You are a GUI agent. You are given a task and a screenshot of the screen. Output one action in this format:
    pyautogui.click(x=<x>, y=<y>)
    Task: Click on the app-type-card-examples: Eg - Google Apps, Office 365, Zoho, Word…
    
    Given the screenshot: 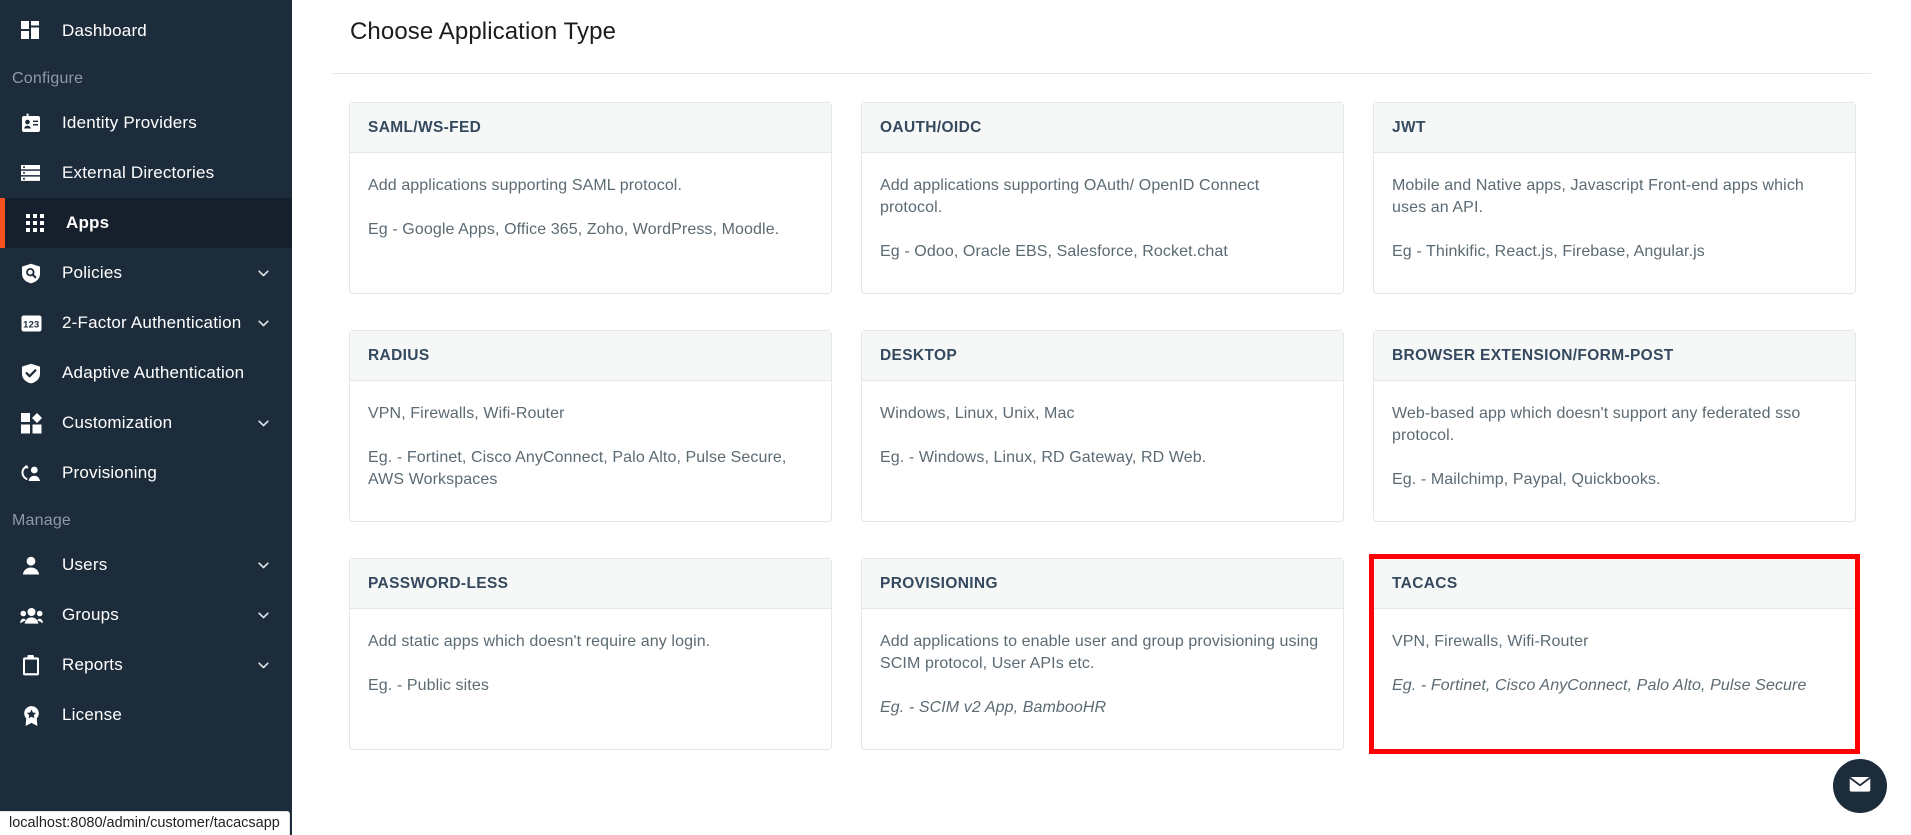 What is the action you would take?
    pyautogui.click(x=574, y=229)
    